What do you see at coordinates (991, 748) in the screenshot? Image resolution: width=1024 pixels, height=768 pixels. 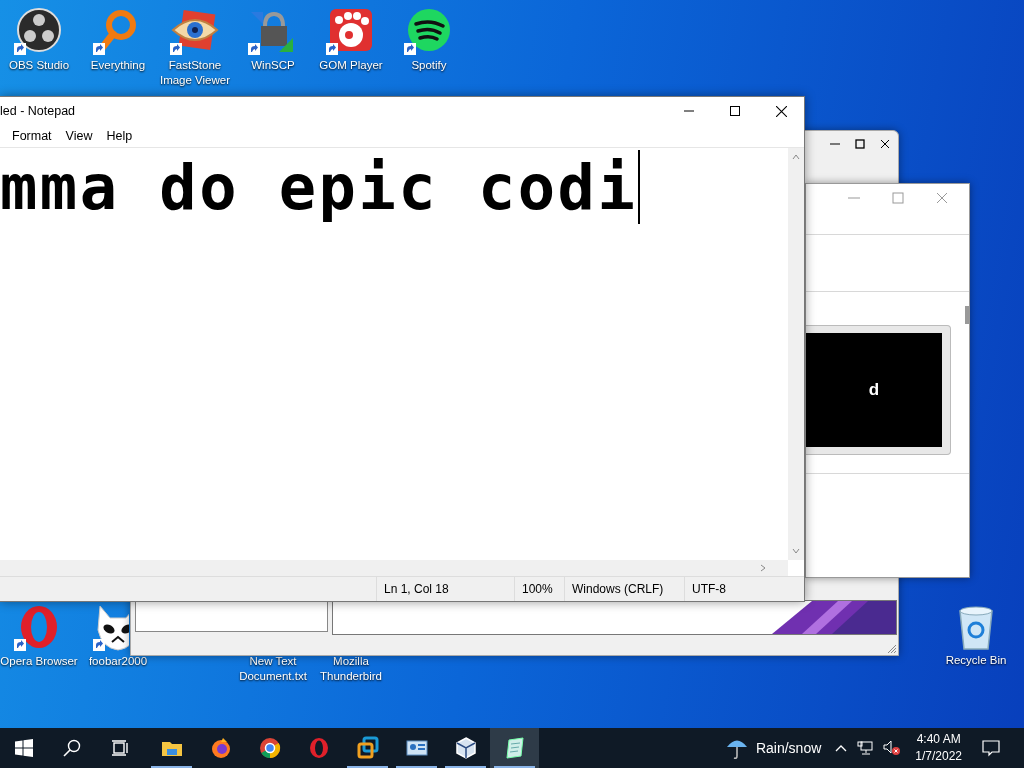 I see `notification-icon` at bounding box center [991, 748].